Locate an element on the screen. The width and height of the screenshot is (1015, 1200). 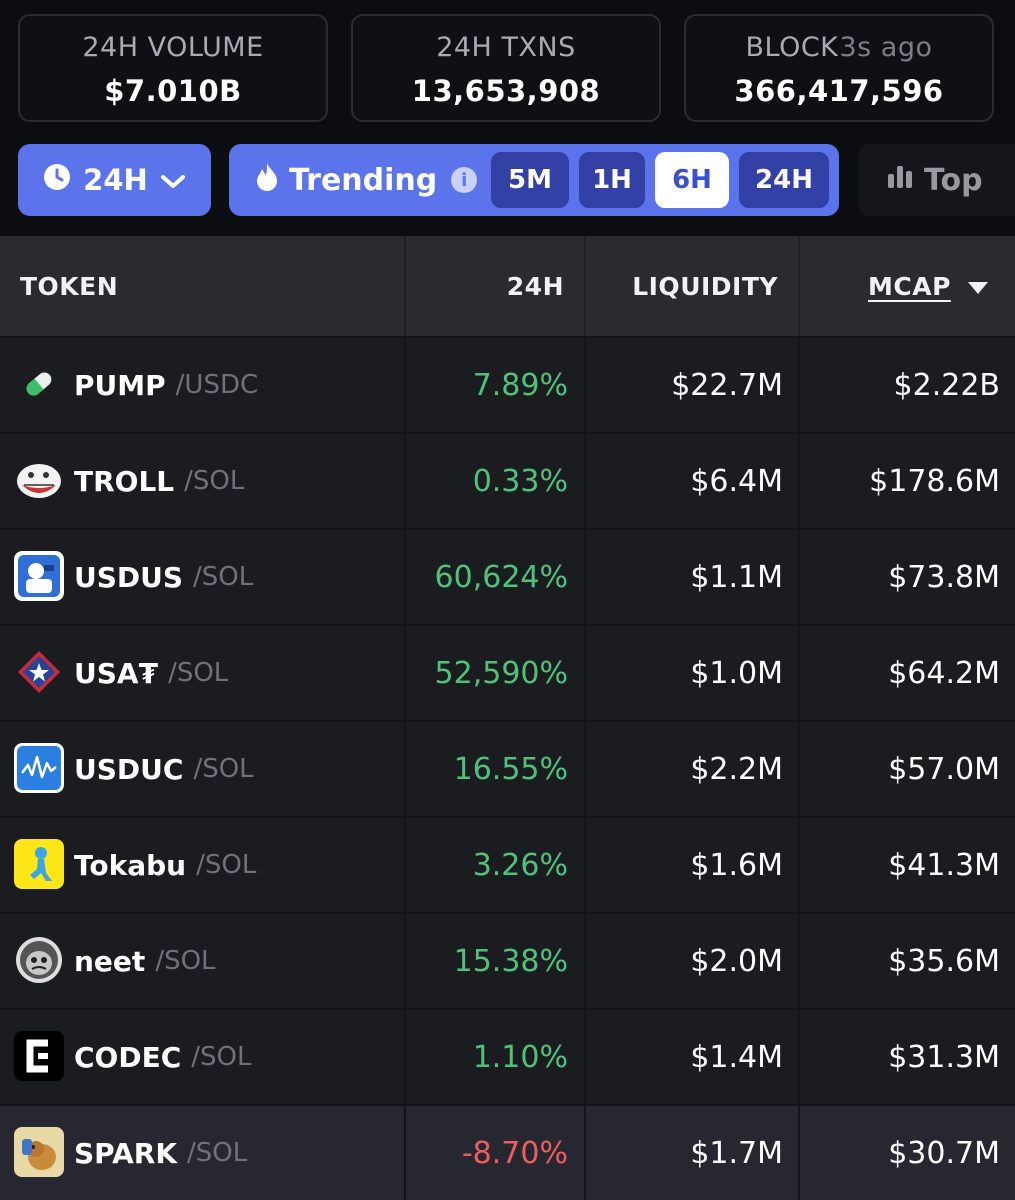
table-header: TOKEN 24H LIQUIDITY MCAP is located at coordinates (507, 286).